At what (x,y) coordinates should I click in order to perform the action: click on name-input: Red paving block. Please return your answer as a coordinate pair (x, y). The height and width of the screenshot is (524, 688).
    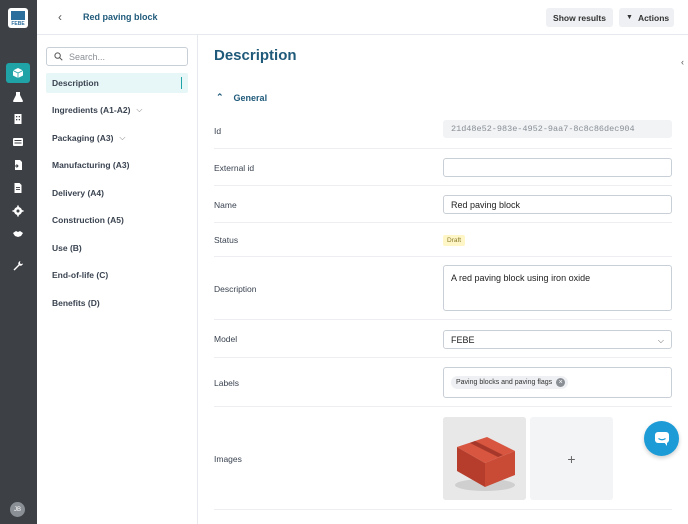
    Looking at the image, I should click on (557, 204).